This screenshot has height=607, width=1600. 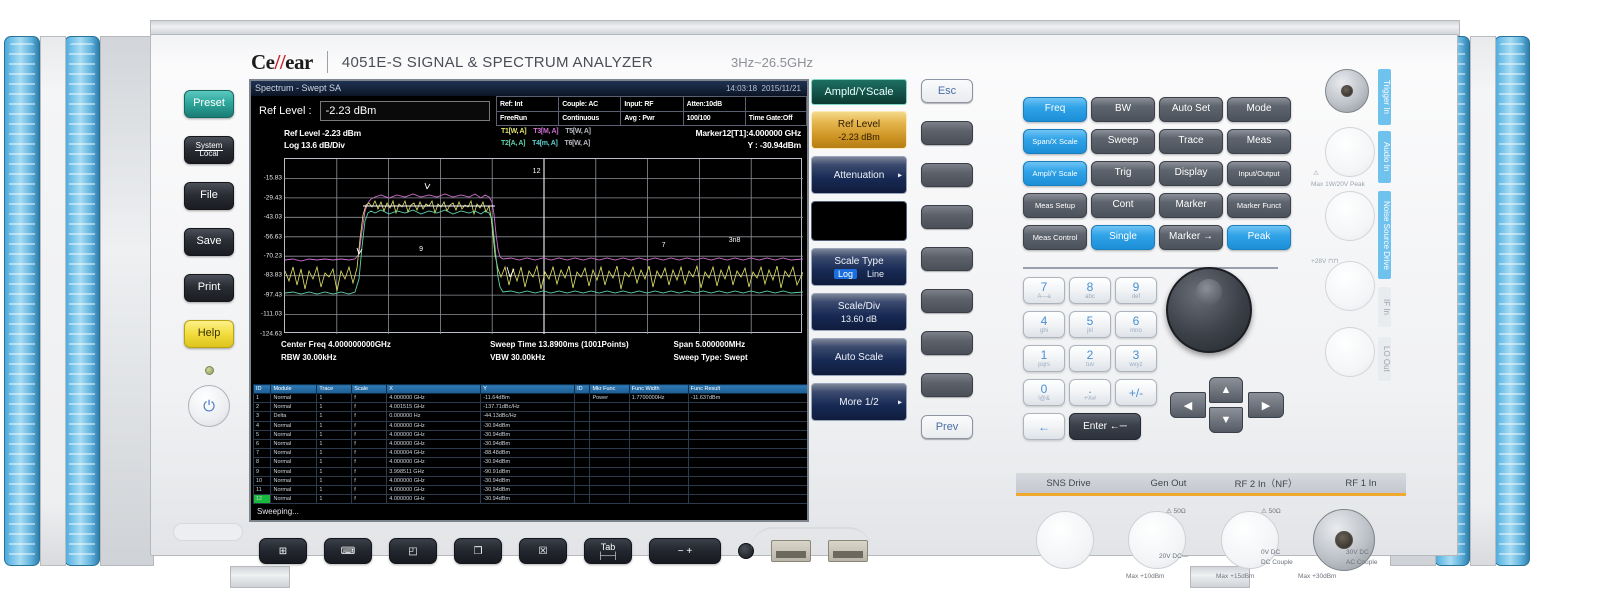 I want to click on fnkey-single: Single, so click(x=1123, y=237).